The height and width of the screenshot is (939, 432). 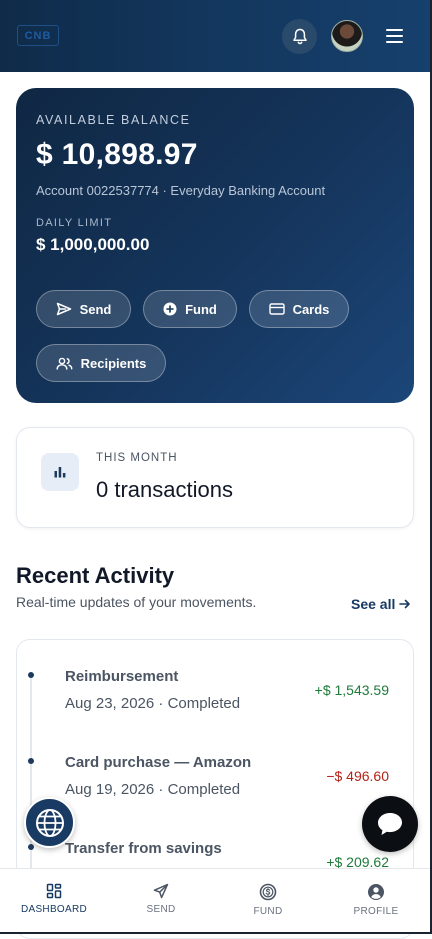 I want to click on send-button: Send, so click(x=83, y=309).